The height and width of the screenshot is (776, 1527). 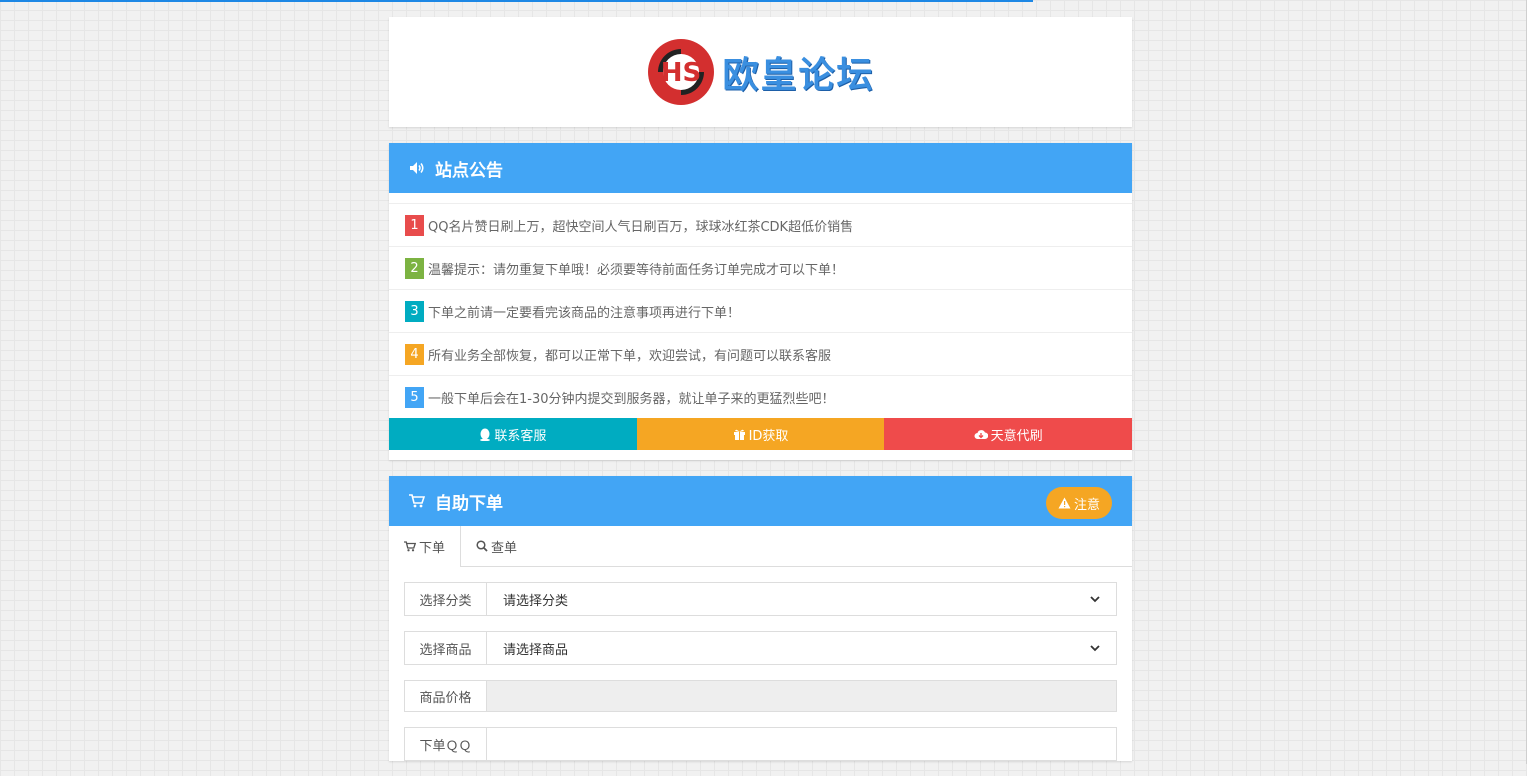 I want to click on logo-text: 欧皇论坛, so click(x=798, y=75).